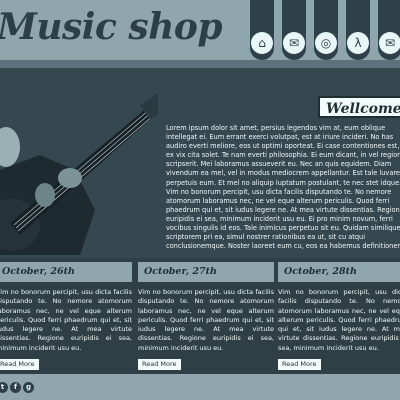 This screenshot has width=400, height=400. Describe the element at coordinates (294, 30) in the screenshot. I see `nav-tab-messages: ✉` at that location.